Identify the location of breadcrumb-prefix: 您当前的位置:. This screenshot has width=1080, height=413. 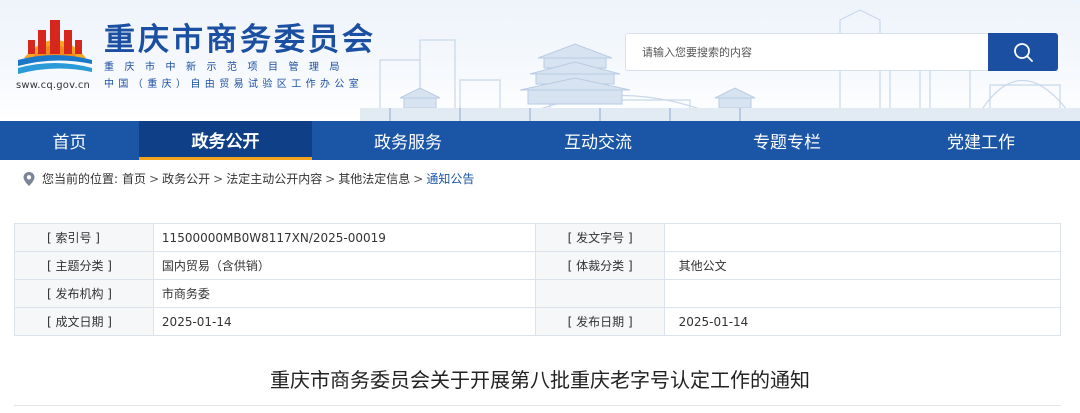
(80, 179).